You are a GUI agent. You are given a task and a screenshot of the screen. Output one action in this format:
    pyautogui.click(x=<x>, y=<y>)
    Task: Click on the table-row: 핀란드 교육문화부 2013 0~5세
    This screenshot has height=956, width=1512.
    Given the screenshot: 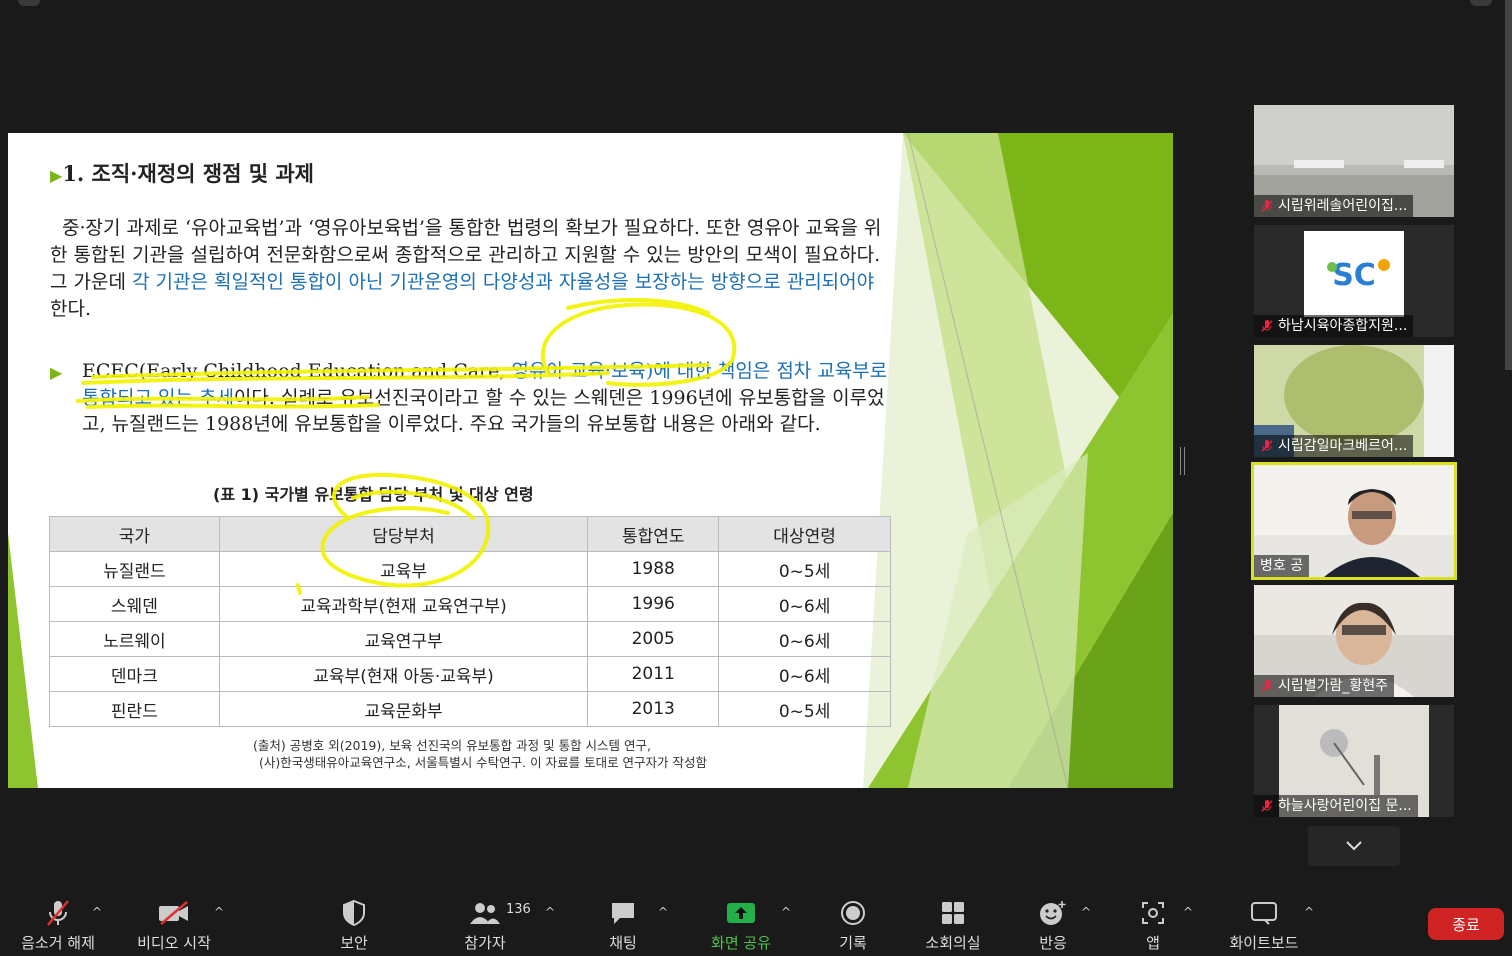 What is the action you would take?
    pyautogui.click(x=470, y=709)
    